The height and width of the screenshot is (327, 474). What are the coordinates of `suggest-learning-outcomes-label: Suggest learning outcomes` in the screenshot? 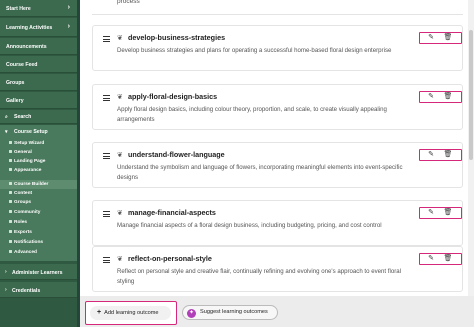 It's located at (234, 312).